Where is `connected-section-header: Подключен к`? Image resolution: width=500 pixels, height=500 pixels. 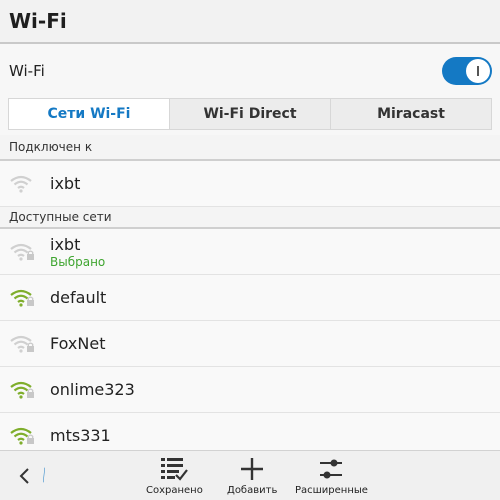 connected-section-header: Подключен к is located at coordinates (250, 148).